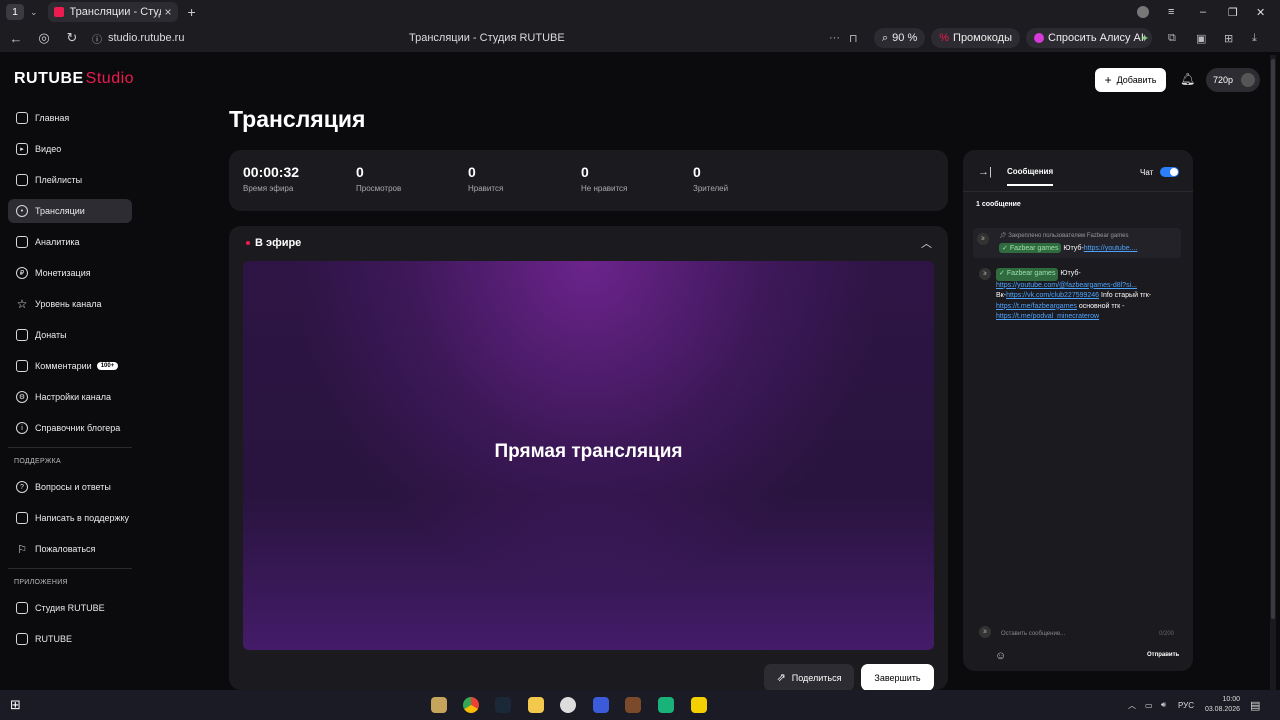 This screenshot has width=1280, height=720. I want to click on sidebar-item-label: Студия RUTUBE, so click(70, 608).